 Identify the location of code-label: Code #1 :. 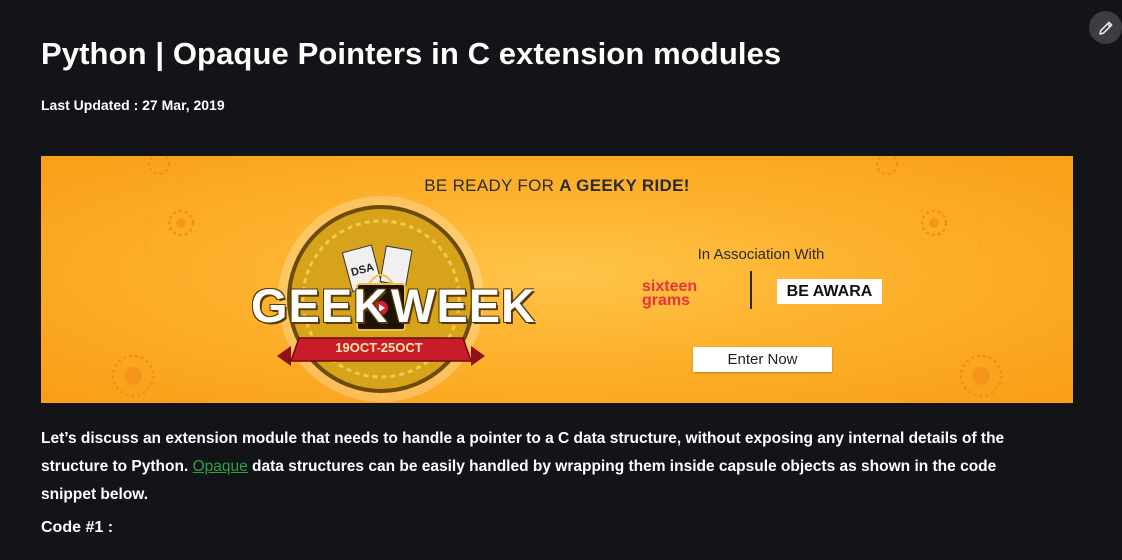
(77, 527).